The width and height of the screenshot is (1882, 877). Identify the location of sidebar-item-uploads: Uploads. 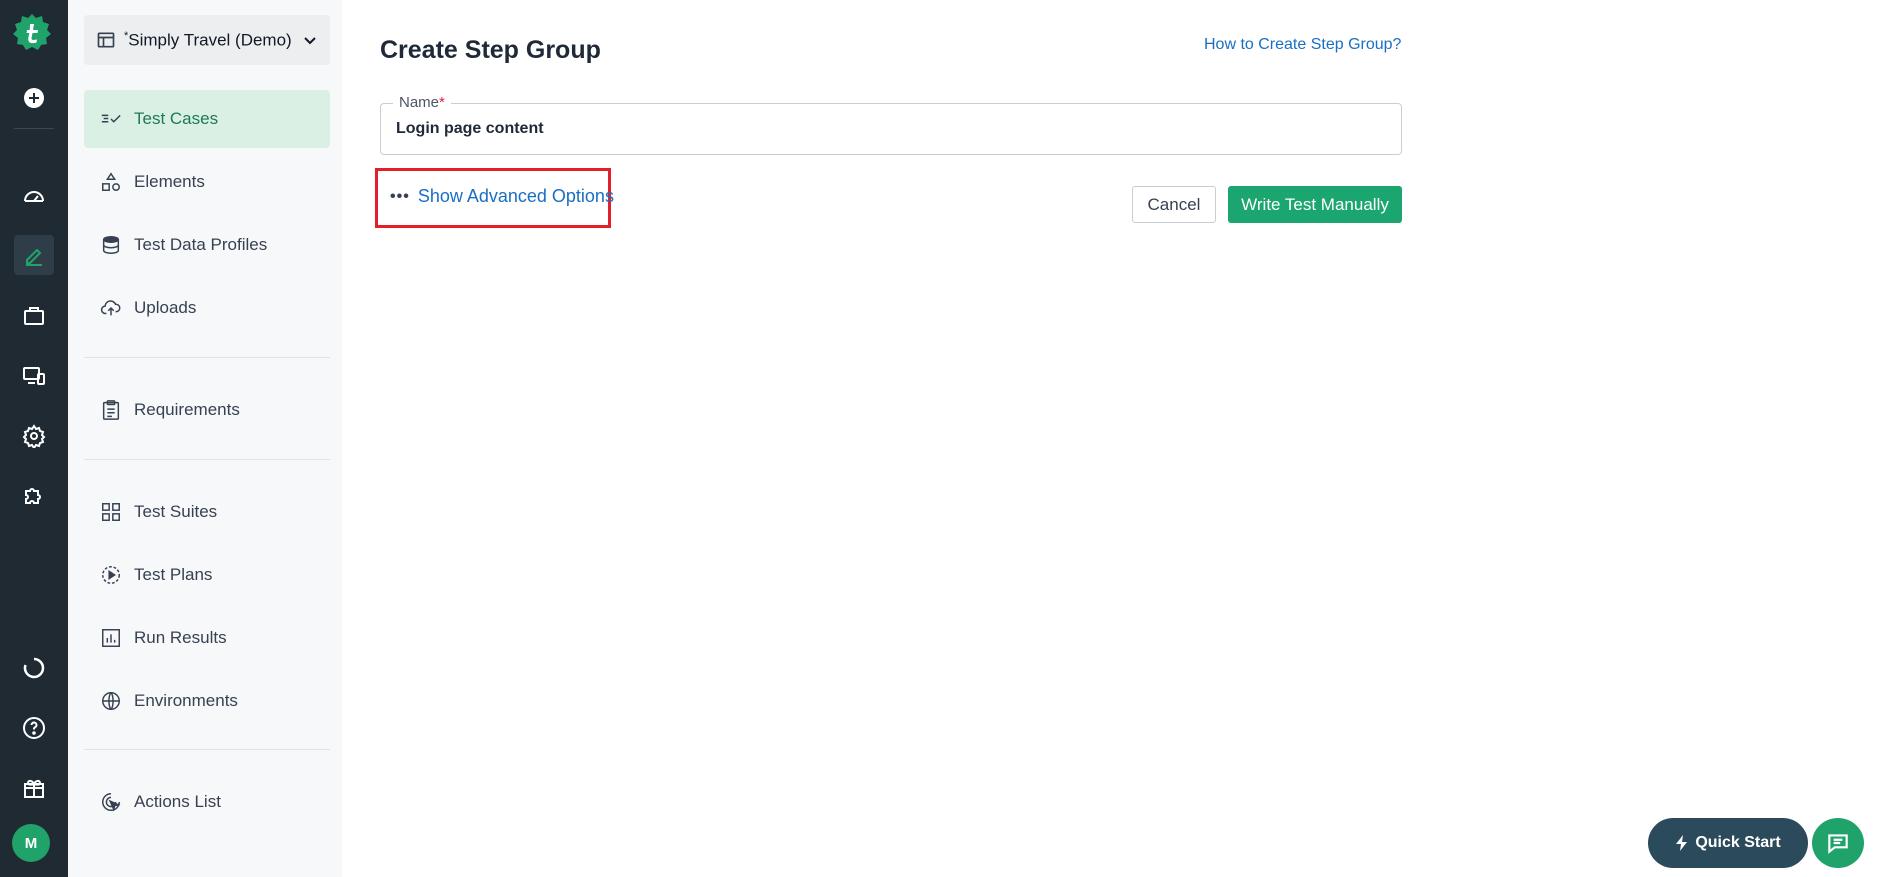
(207, 308).